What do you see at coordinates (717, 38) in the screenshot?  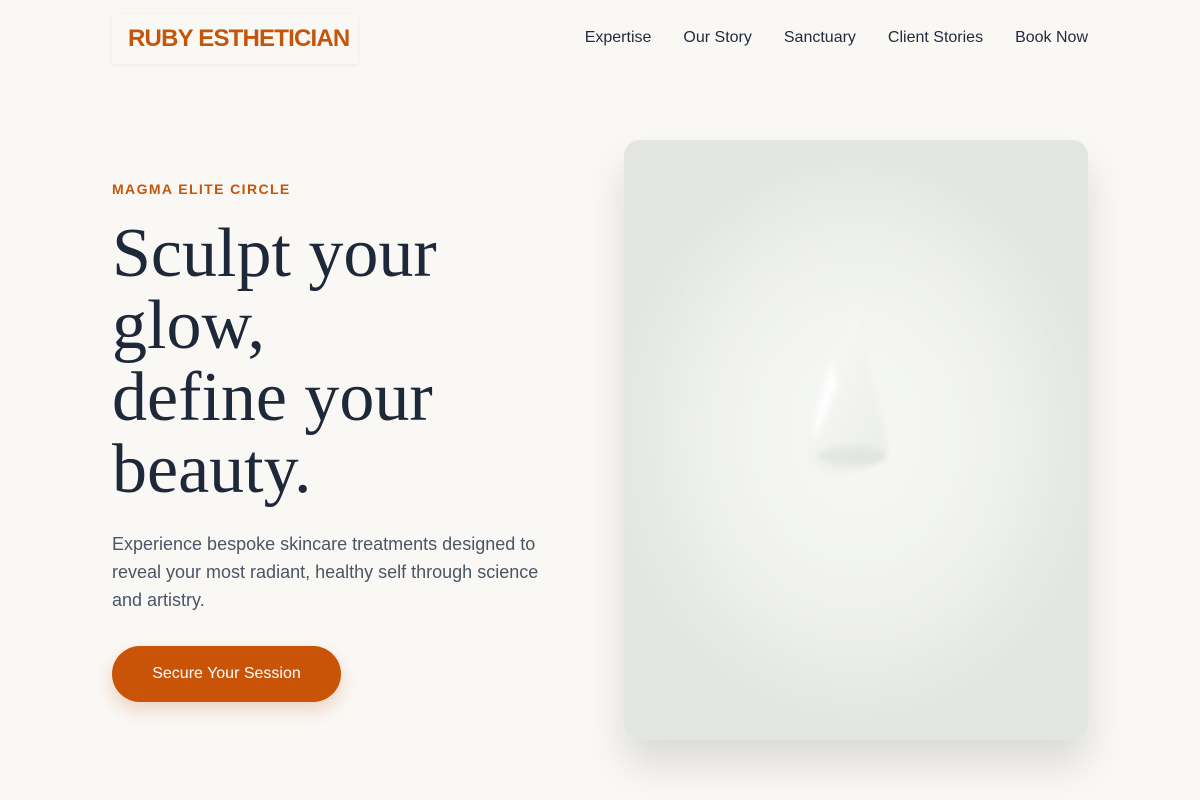 I see `nav-link-our-story: Our Story` at bounding box center [717, 38].